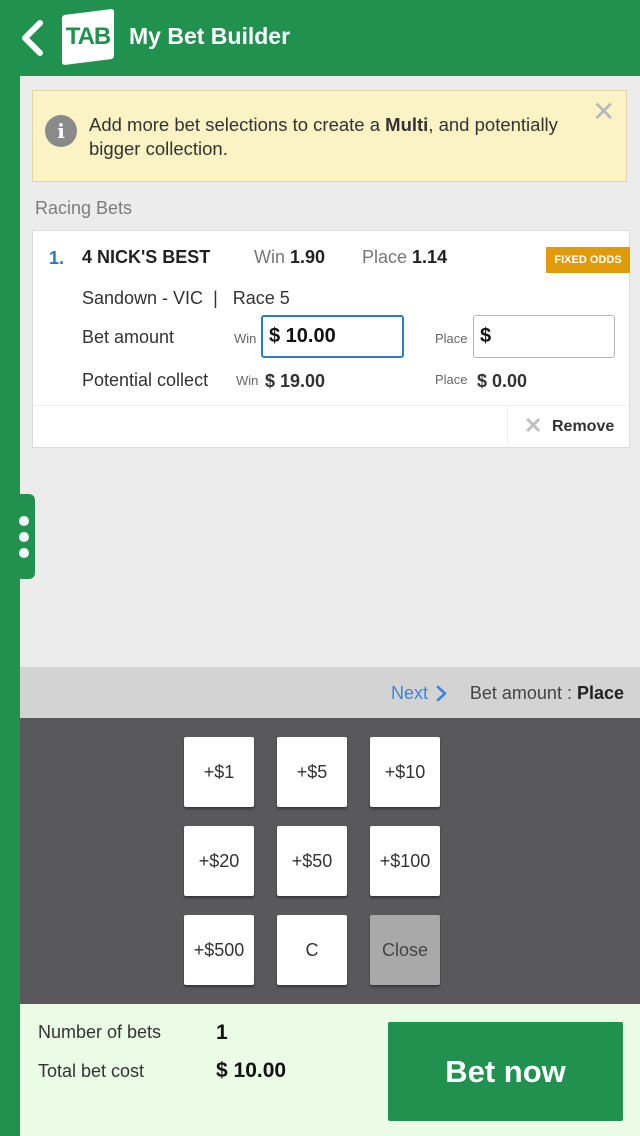 This screenshot has width=640, height=1136. What do you see at coordinates (409, 693) in the screenshot?
I see `next-button: Next` at bounding box center [409, 693].